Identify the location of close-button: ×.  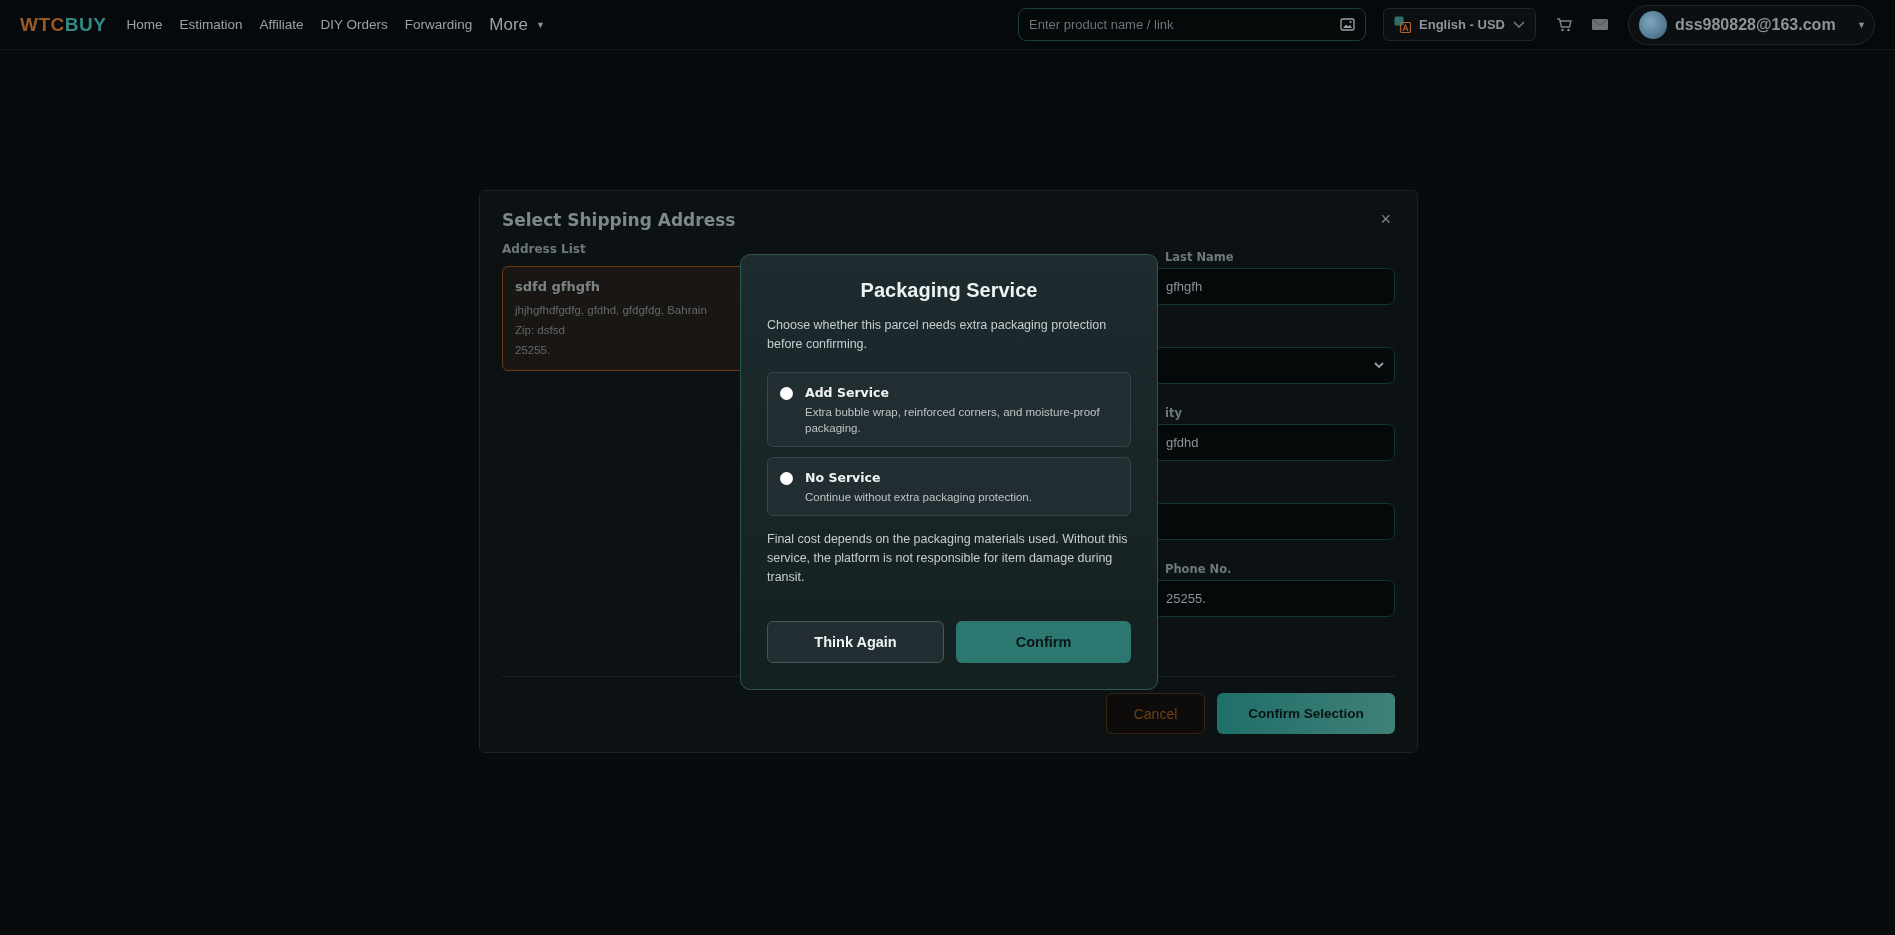
(1385, 219).